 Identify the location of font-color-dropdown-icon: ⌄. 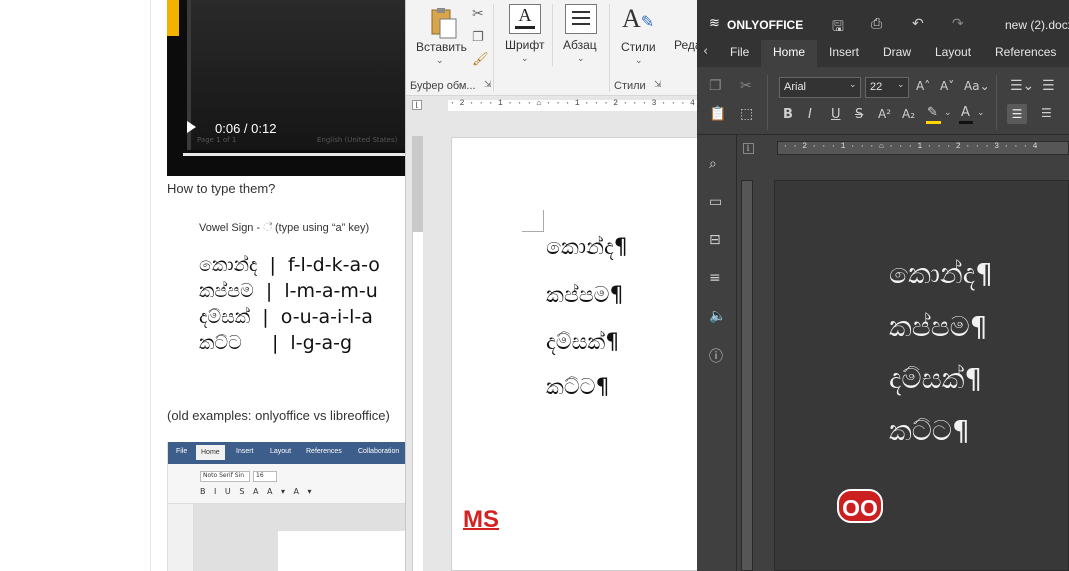
(981, 113).